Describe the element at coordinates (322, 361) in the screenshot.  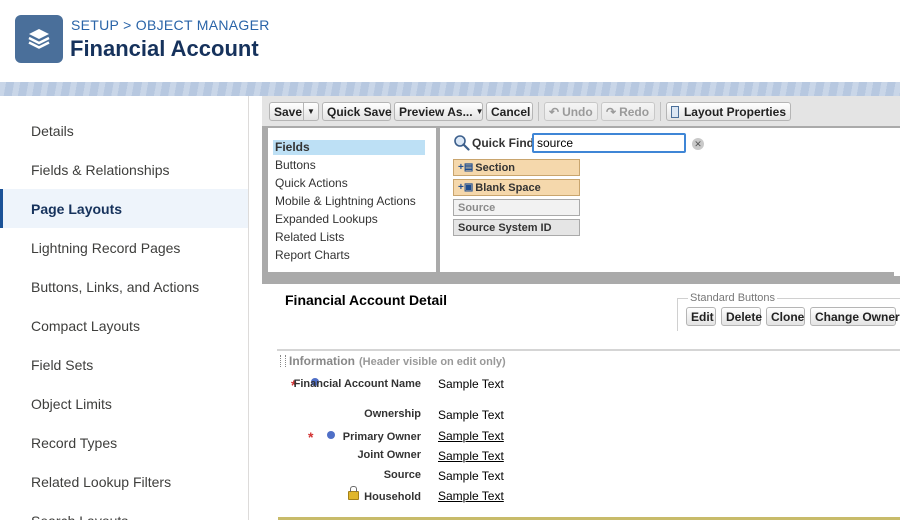
I see `section-title: Information` at that location.